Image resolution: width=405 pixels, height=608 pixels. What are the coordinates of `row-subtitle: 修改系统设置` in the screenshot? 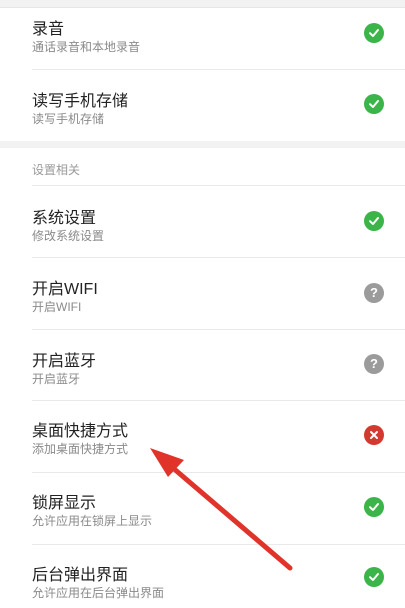 It's located at (68, 236).